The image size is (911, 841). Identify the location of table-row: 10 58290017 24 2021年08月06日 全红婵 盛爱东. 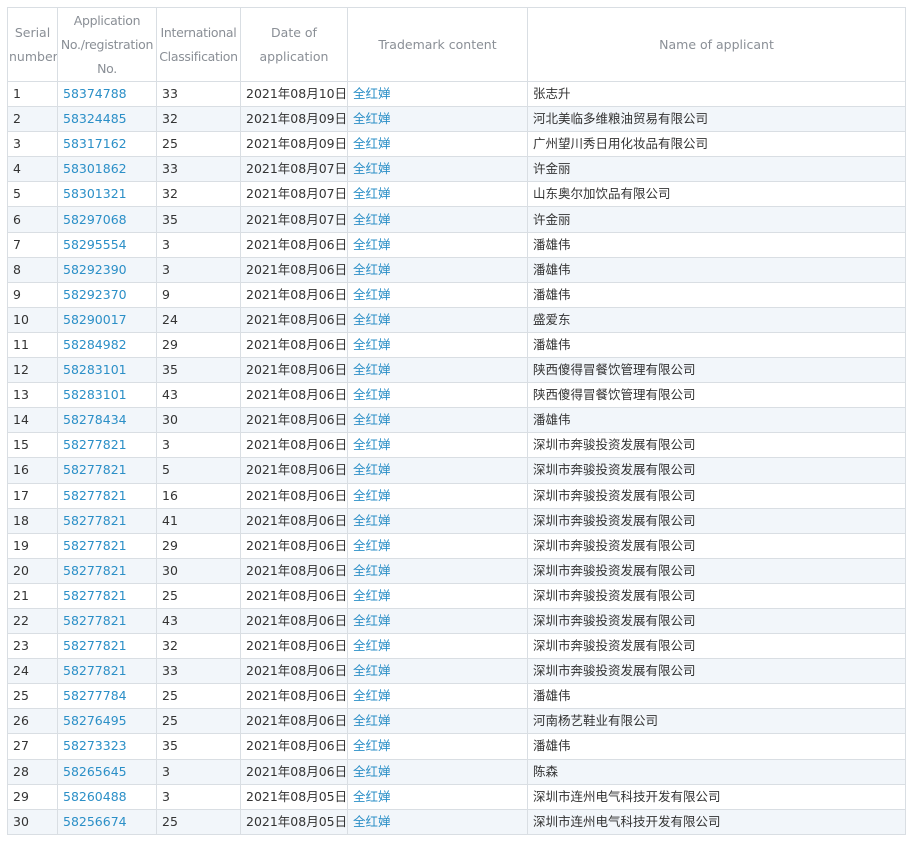
(456, 319).